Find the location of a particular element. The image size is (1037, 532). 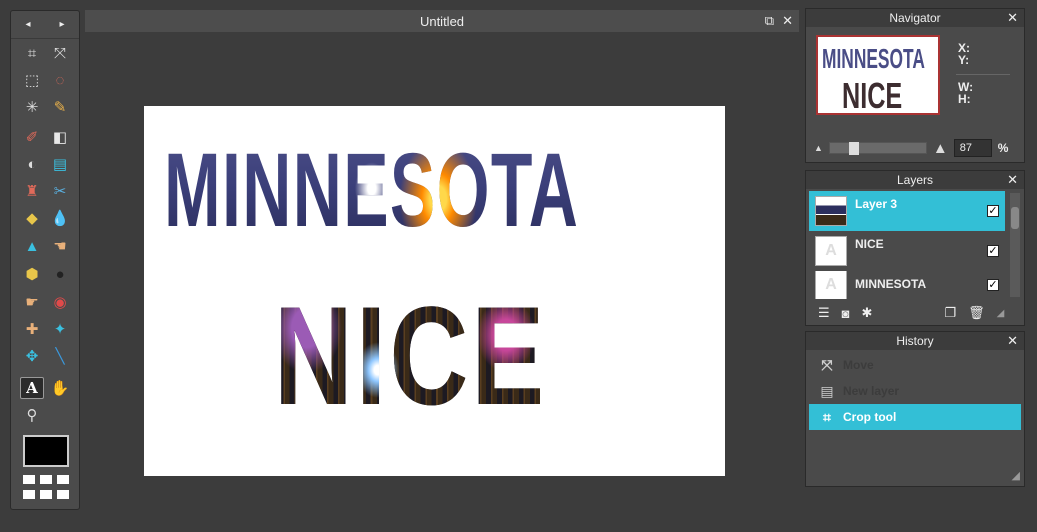

canvas-text-nice: NICE is located at coordinates (411, 355).